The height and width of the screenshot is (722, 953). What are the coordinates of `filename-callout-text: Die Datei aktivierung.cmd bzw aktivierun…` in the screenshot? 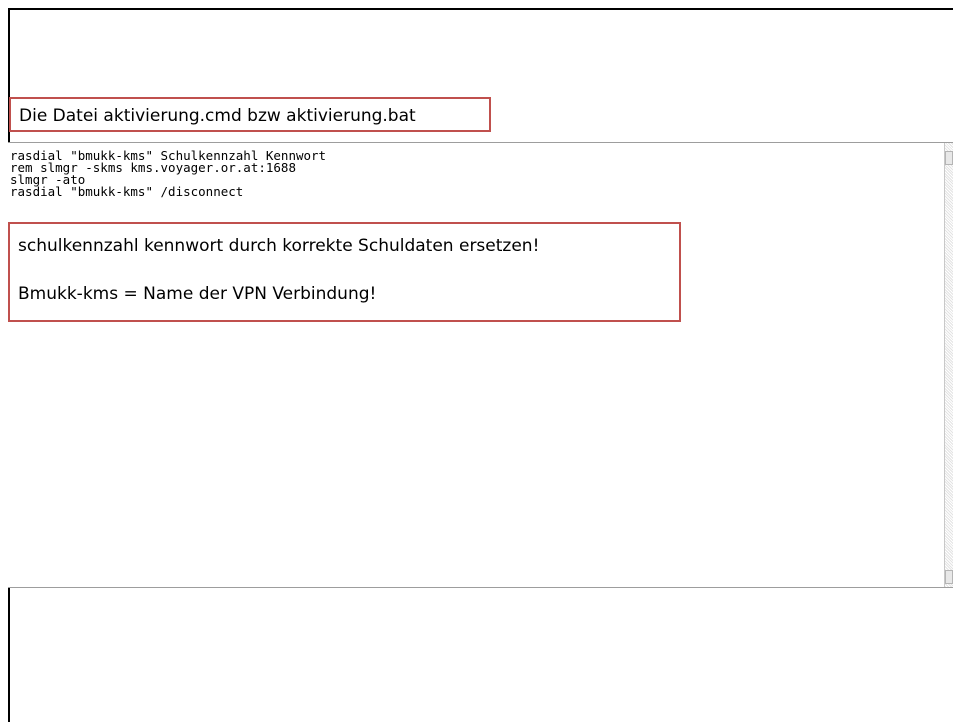 It's located at (217, 116).